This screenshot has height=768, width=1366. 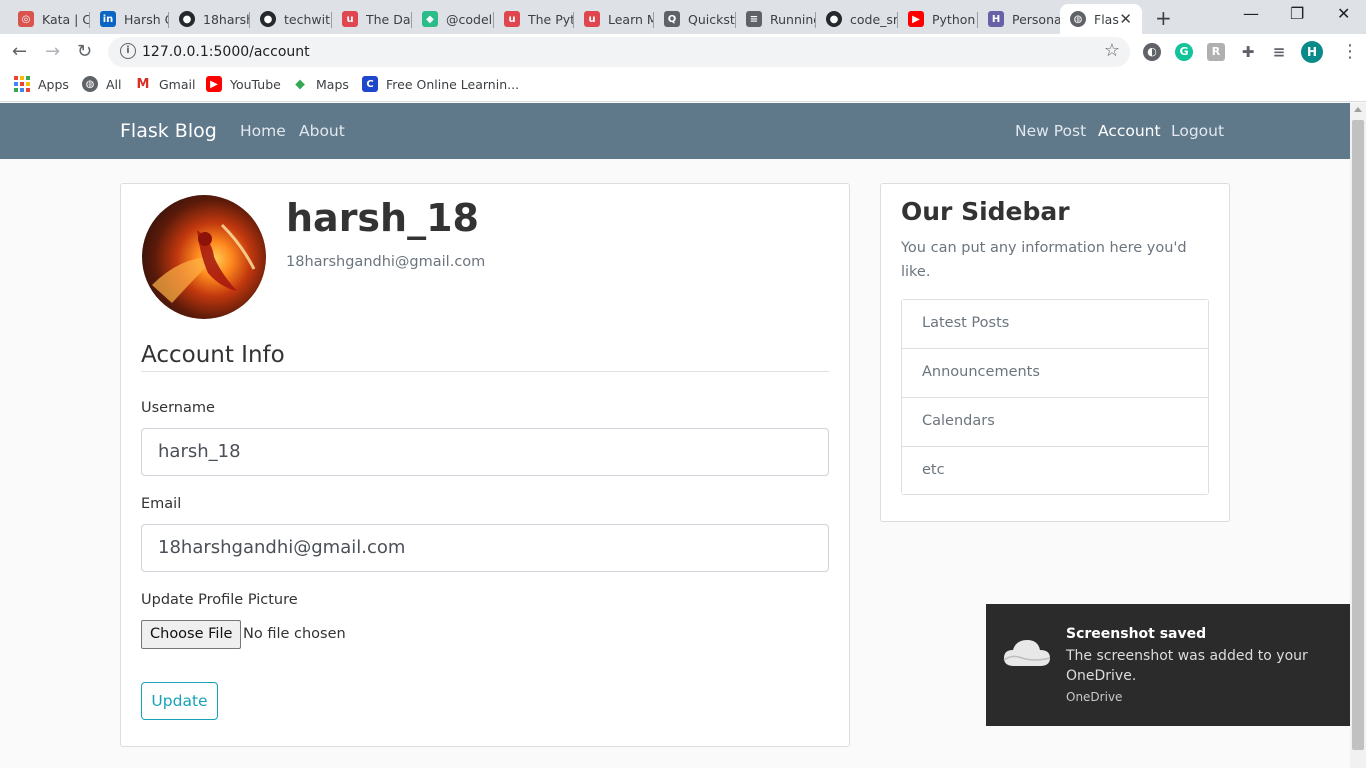 What do you see at coordinates (322, 131) in the screenshot?
I see `nav-about: About` at bounding box center [322, 131].